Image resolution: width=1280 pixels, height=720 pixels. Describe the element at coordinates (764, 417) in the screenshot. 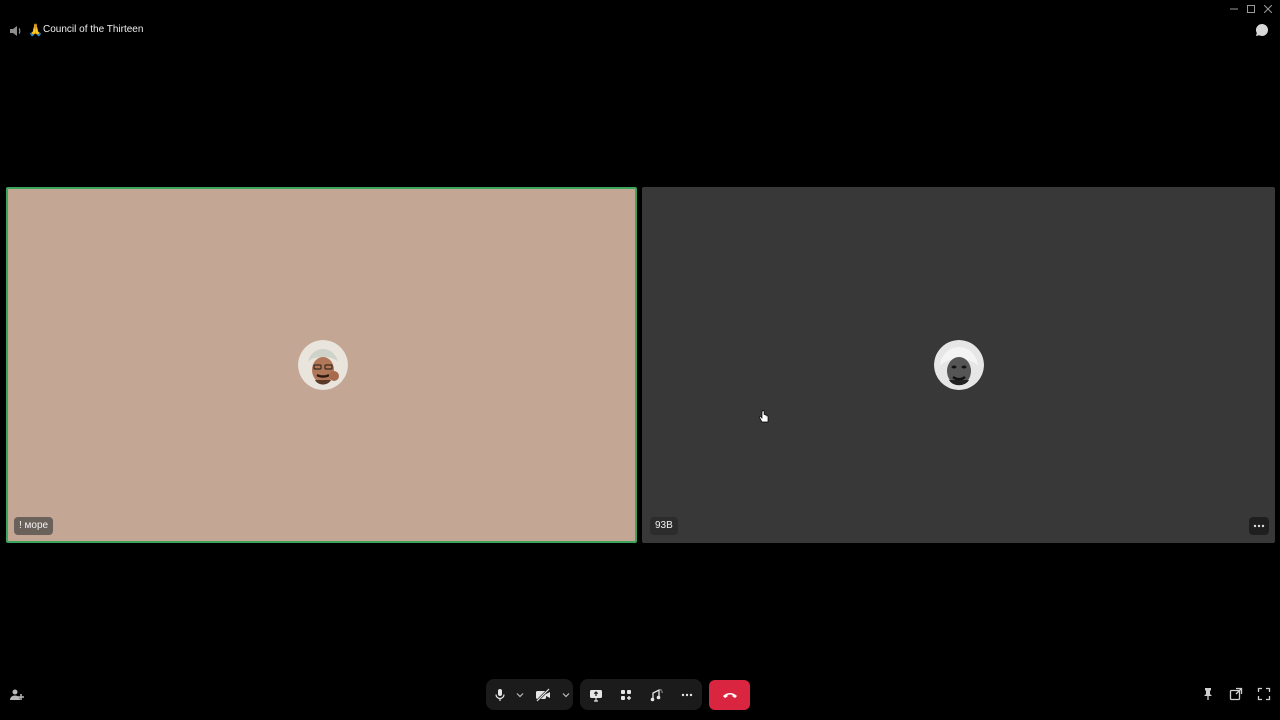

I see `hand-cursor-icon` at that location.